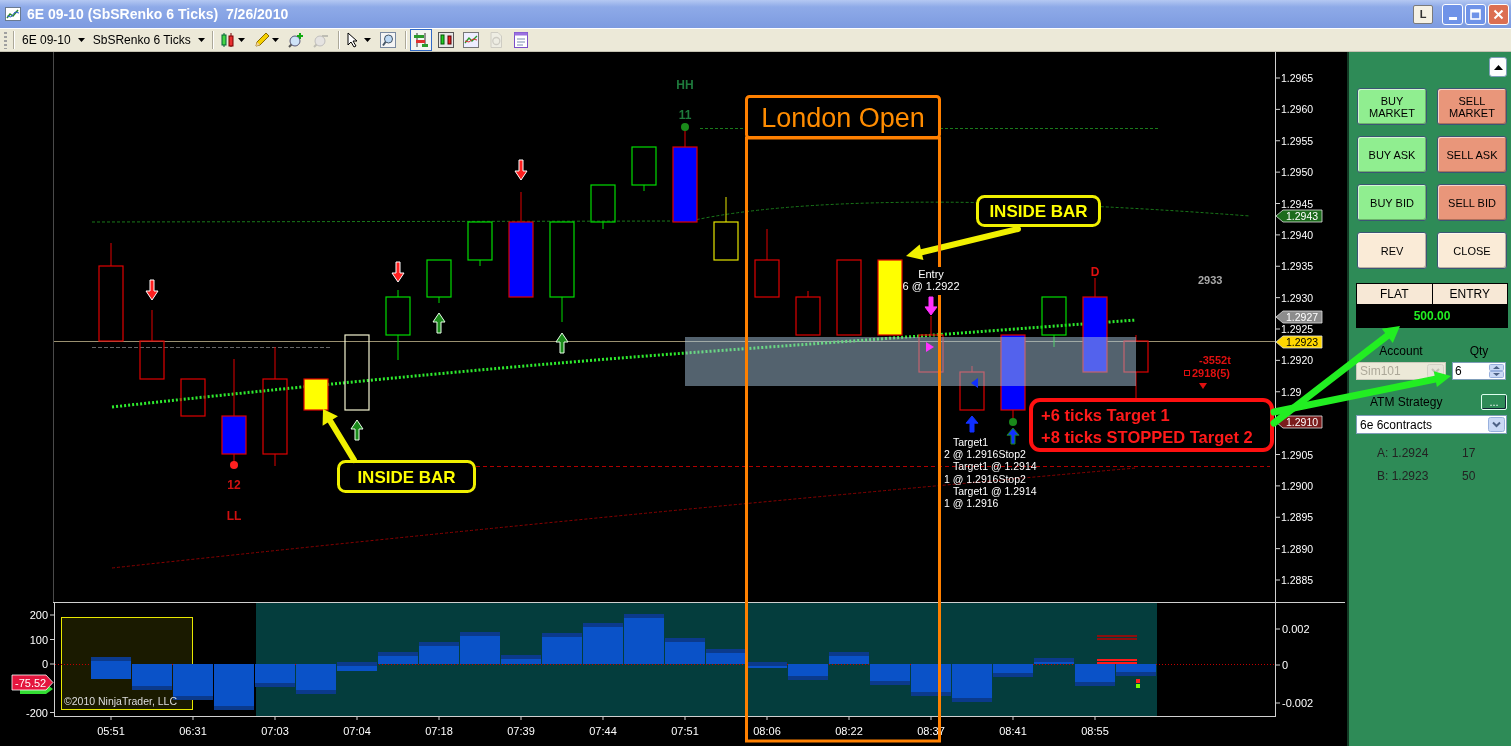 The width and height of the screenshot is (1511, 746). What do you see at coordinates (227, 40) in the screenshot?
I see `candlestick-icon` at bounding box center [227, 40].